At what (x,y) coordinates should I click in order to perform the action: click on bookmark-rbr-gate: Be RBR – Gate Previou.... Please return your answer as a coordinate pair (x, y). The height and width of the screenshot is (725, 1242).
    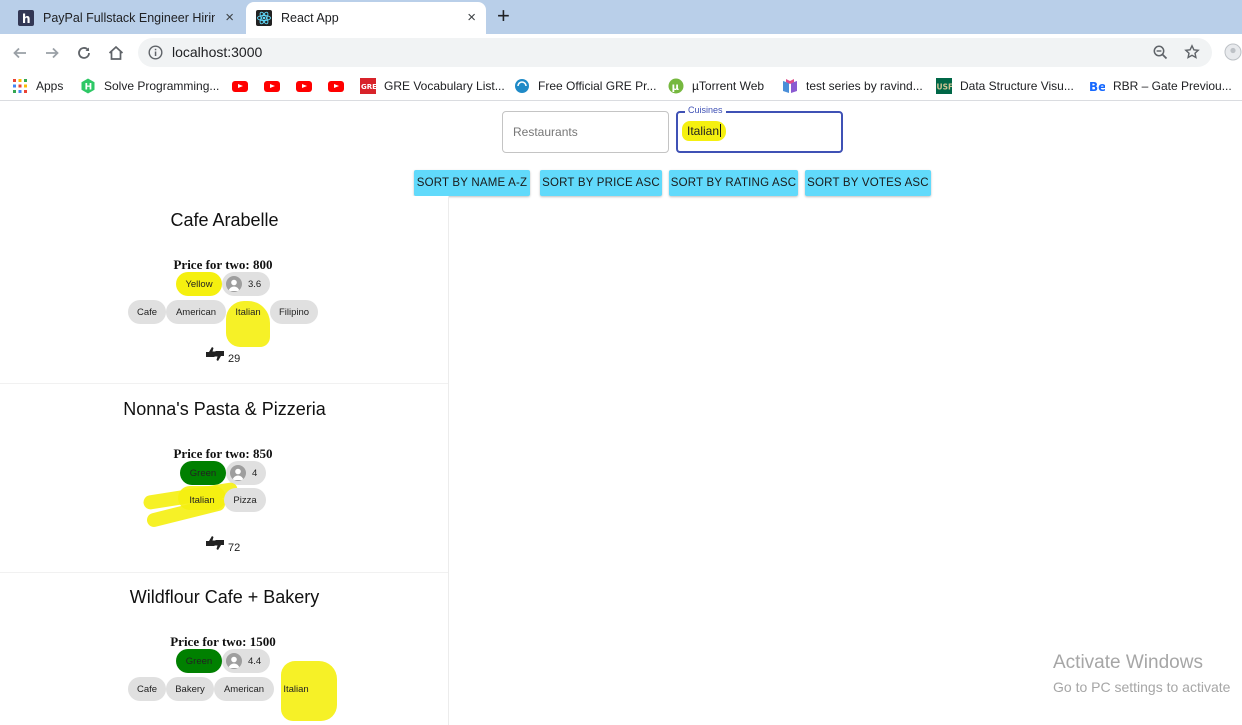
    Looking at the image, I should click on (1160, 86).